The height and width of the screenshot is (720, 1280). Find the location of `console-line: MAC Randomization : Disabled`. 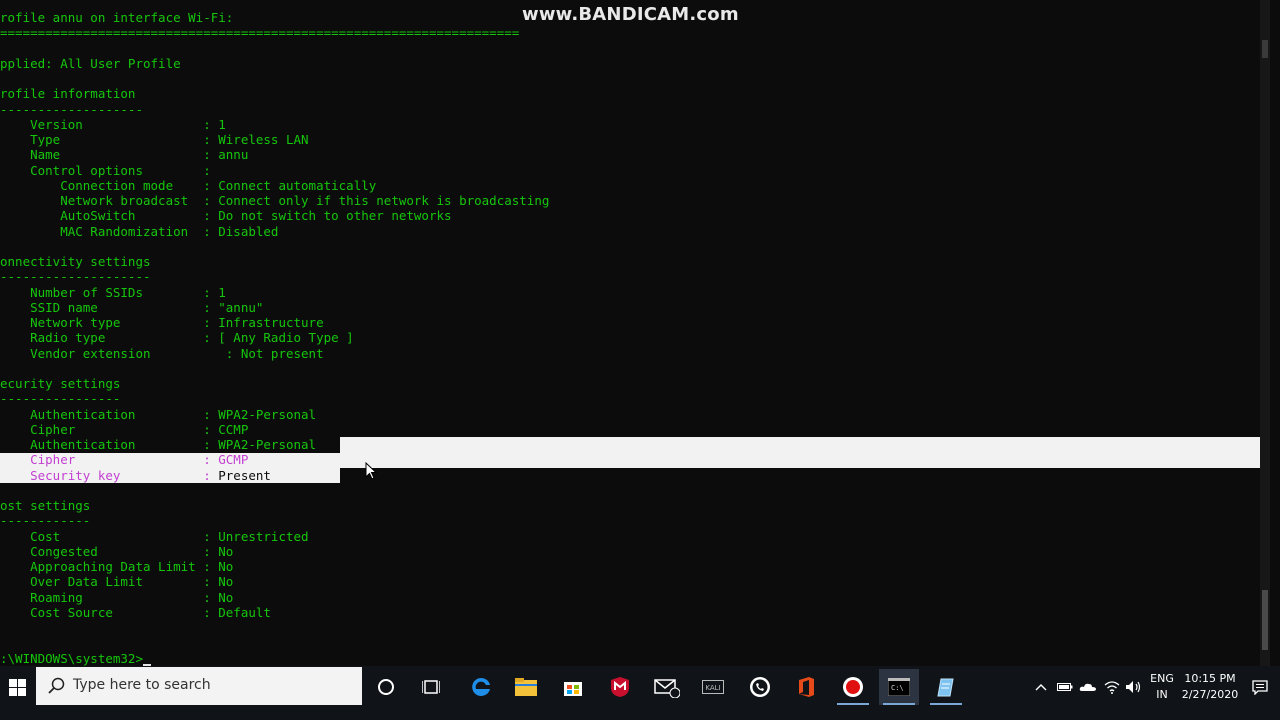

console-line: MAC Randomization : Disabled is located at coordinates (139, 231).